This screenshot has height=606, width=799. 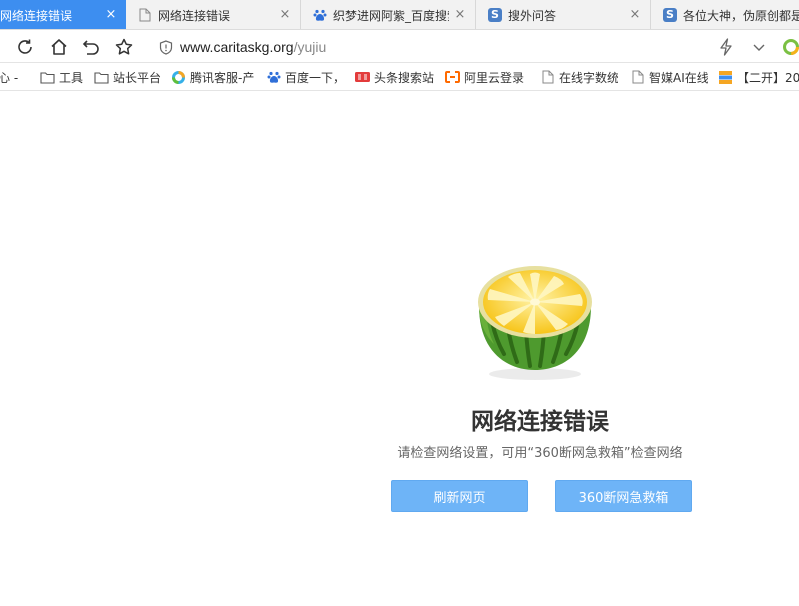 I want to click on bookmark-label: 阿里云登录, so click(x=494, y=77).